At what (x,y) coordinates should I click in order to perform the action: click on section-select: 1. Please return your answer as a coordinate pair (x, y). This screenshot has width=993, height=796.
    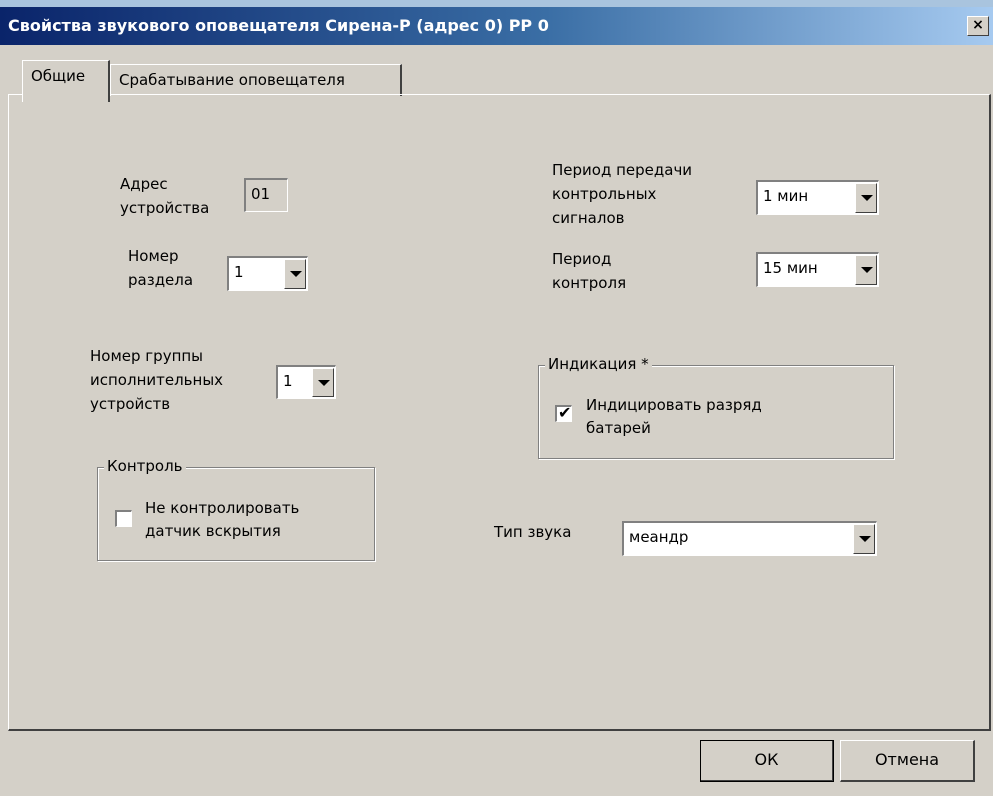
    Looking at the image, I should click on (267, 273).